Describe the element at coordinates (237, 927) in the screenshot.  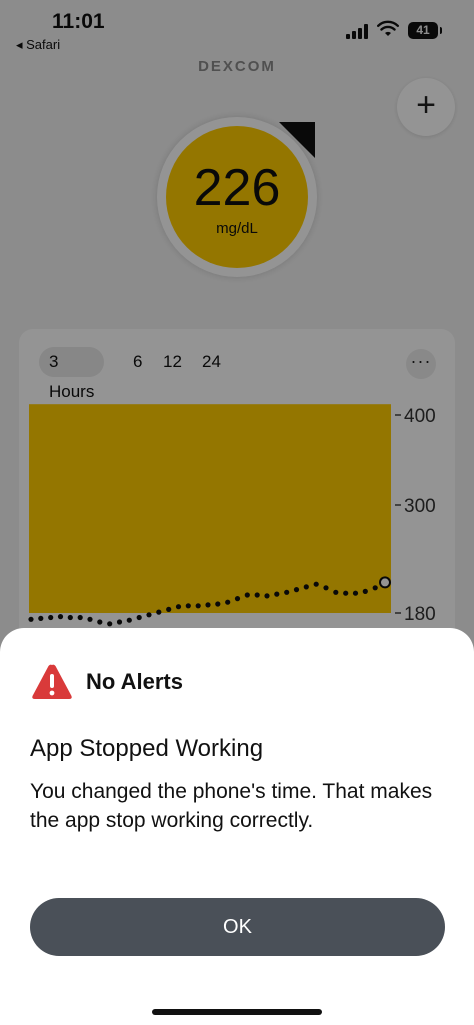
I see `ok-button: OK` at that location.